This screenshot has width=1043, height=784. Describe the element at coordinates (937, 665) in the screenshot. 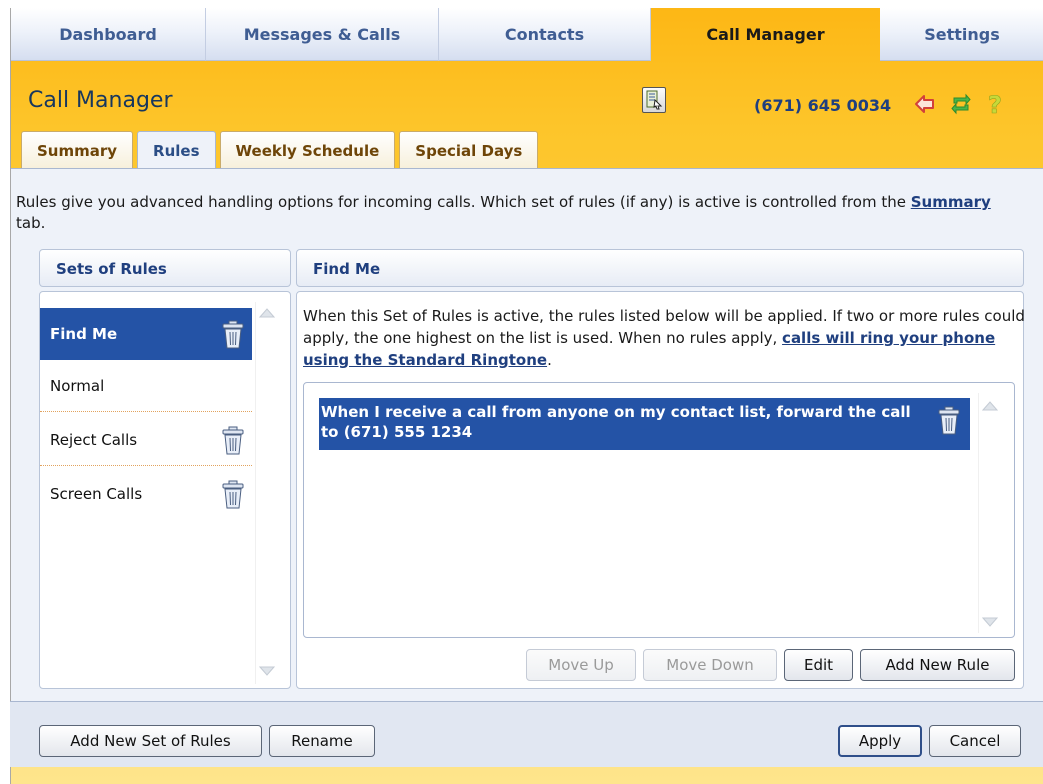

I see `add-new-rule-button: Add New Rule` at that location.